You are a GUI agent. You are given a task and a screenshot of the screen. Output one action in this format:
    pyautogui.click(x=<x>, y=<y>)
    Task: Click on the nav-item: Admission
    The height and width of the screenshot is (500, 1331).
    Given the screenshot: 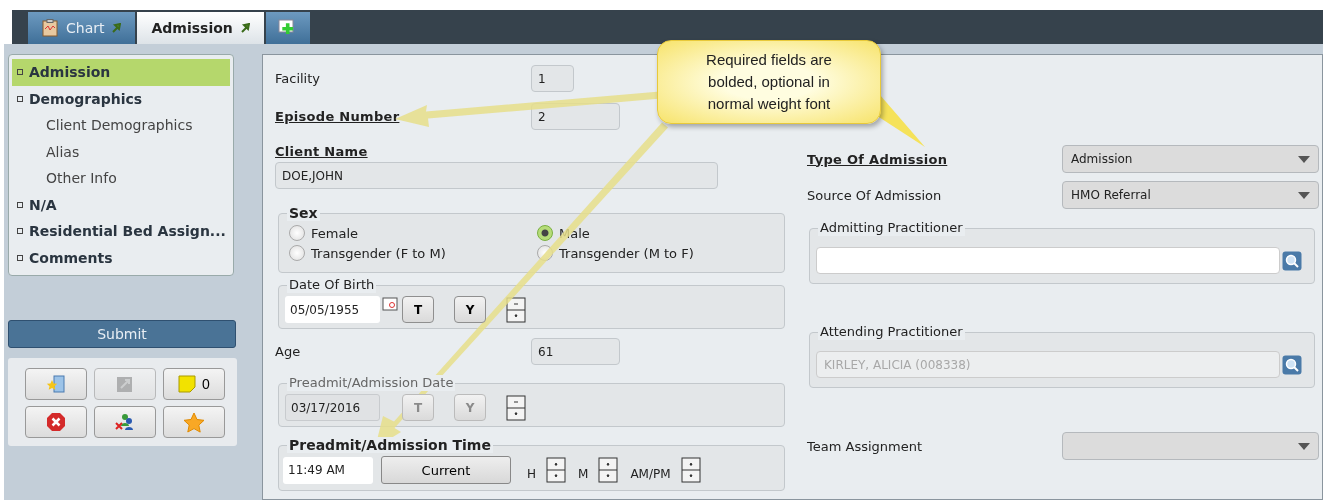 What is the action you would take?
    pyautogui.click(x=121, y=72)
    